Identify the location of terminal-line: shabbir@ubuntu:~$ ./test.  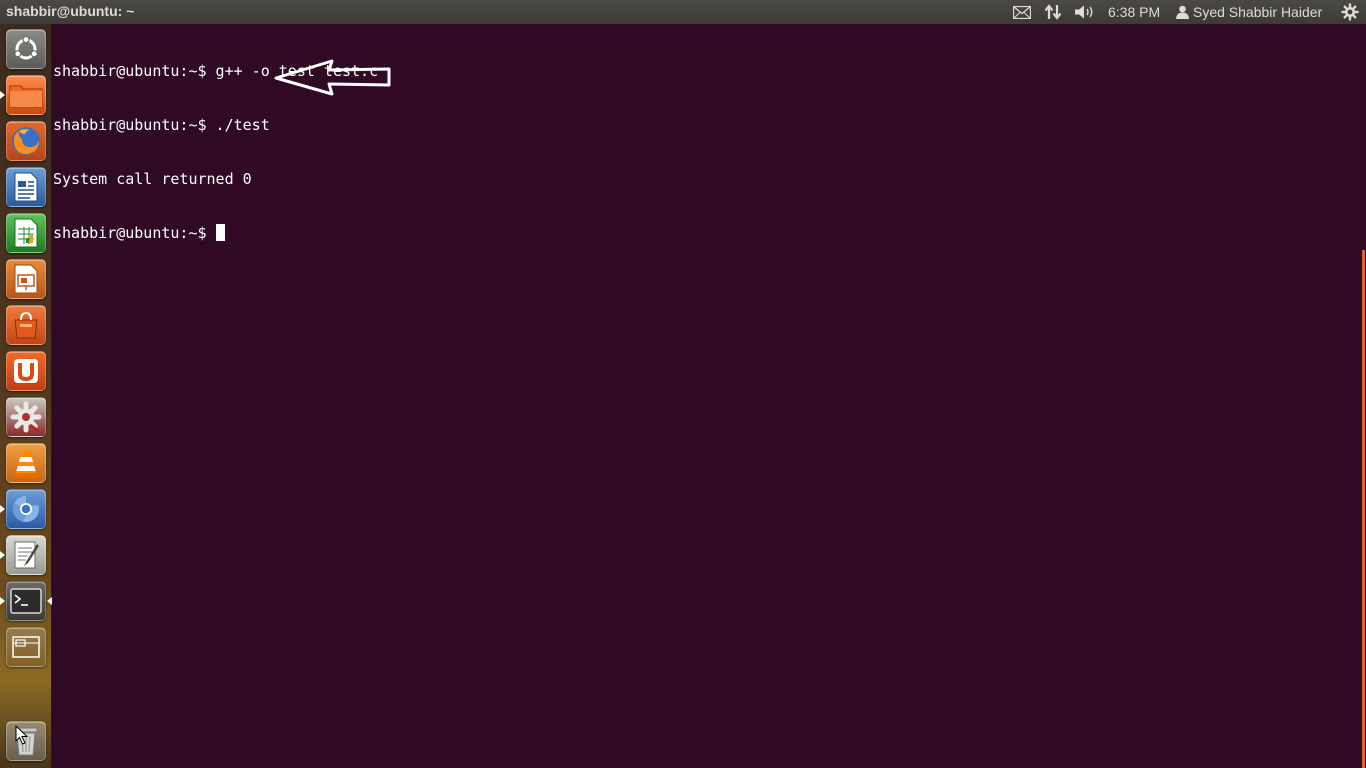
(161, 125).